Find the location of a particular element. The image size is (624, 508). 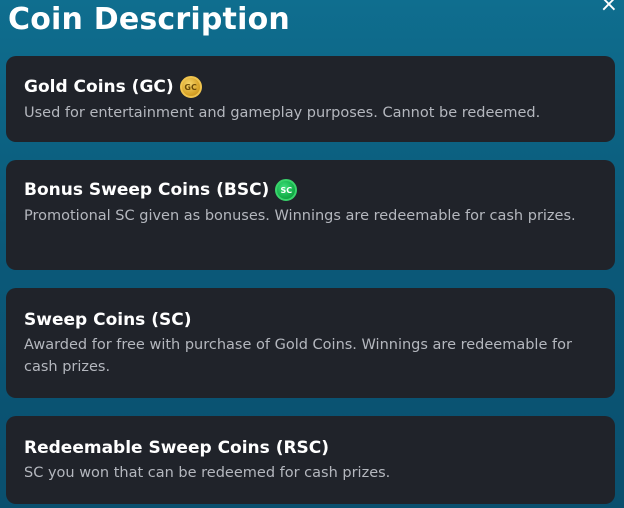

sweep-coin-icon: SC is located at coordinates (286, 190).